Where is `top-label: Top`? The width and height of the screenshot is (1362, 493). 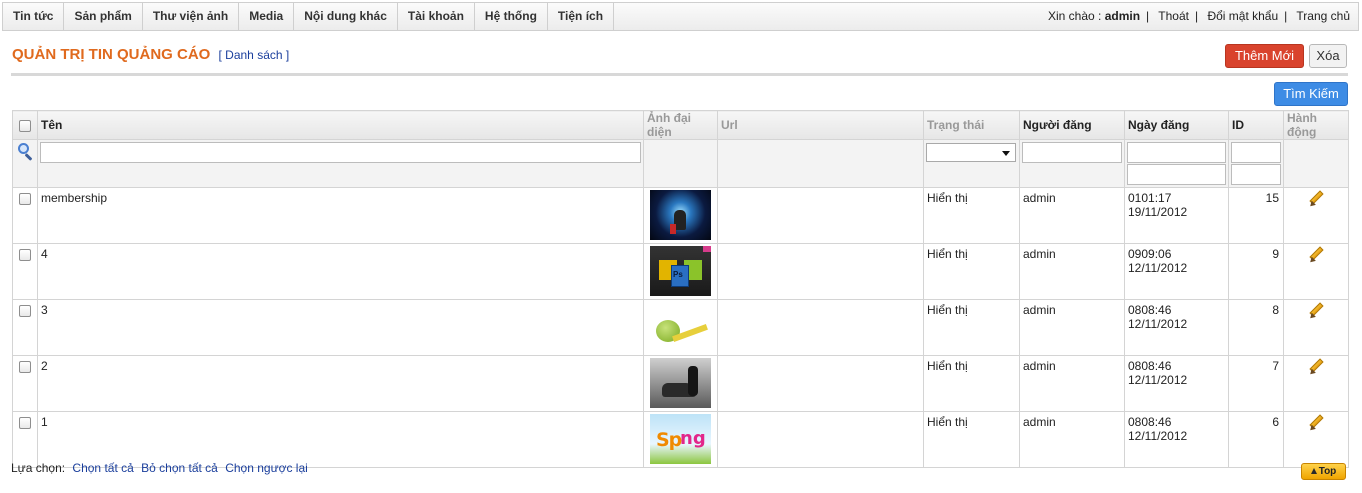
top-label: Top is located at coordinates (1327, 471).